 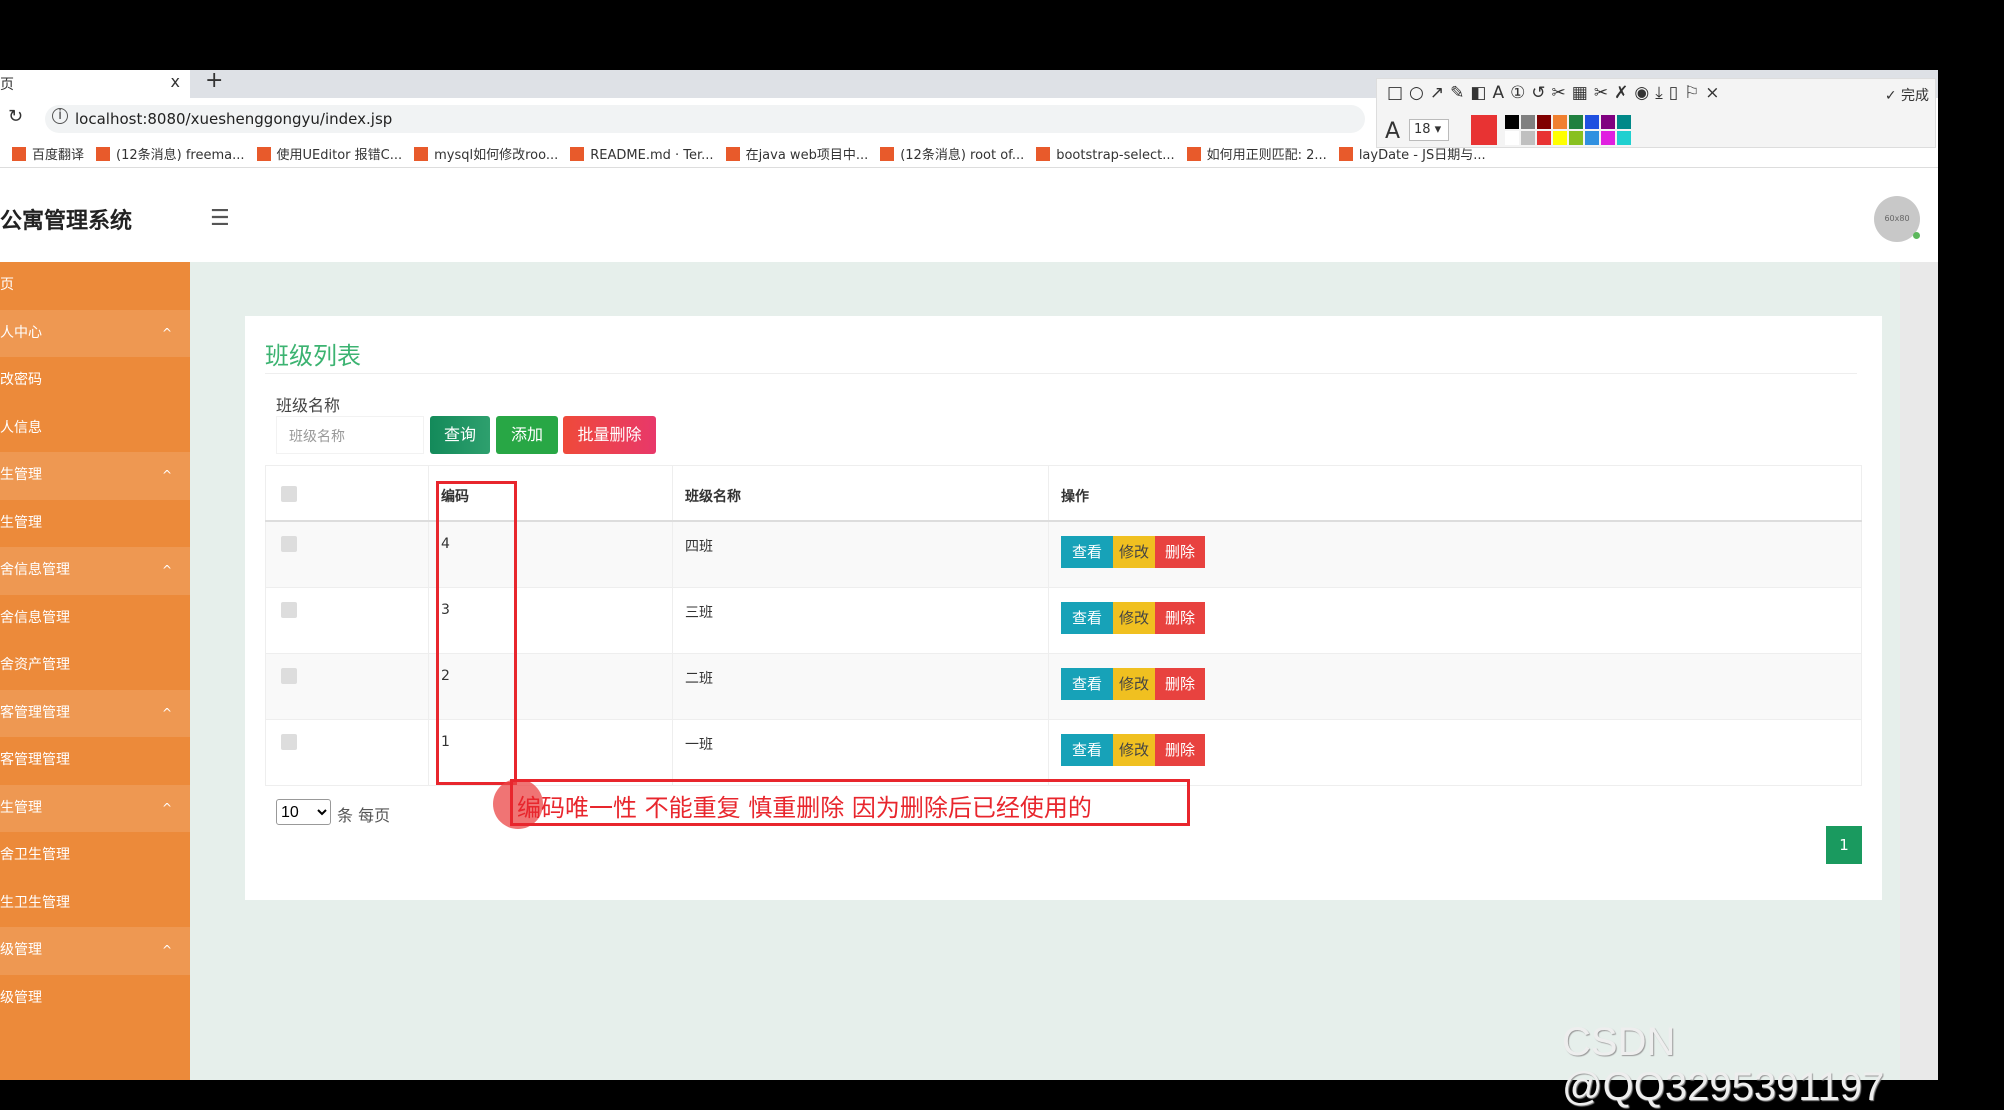 I want to click on sidebar-item: 人信息, so click(x=95, y=429).